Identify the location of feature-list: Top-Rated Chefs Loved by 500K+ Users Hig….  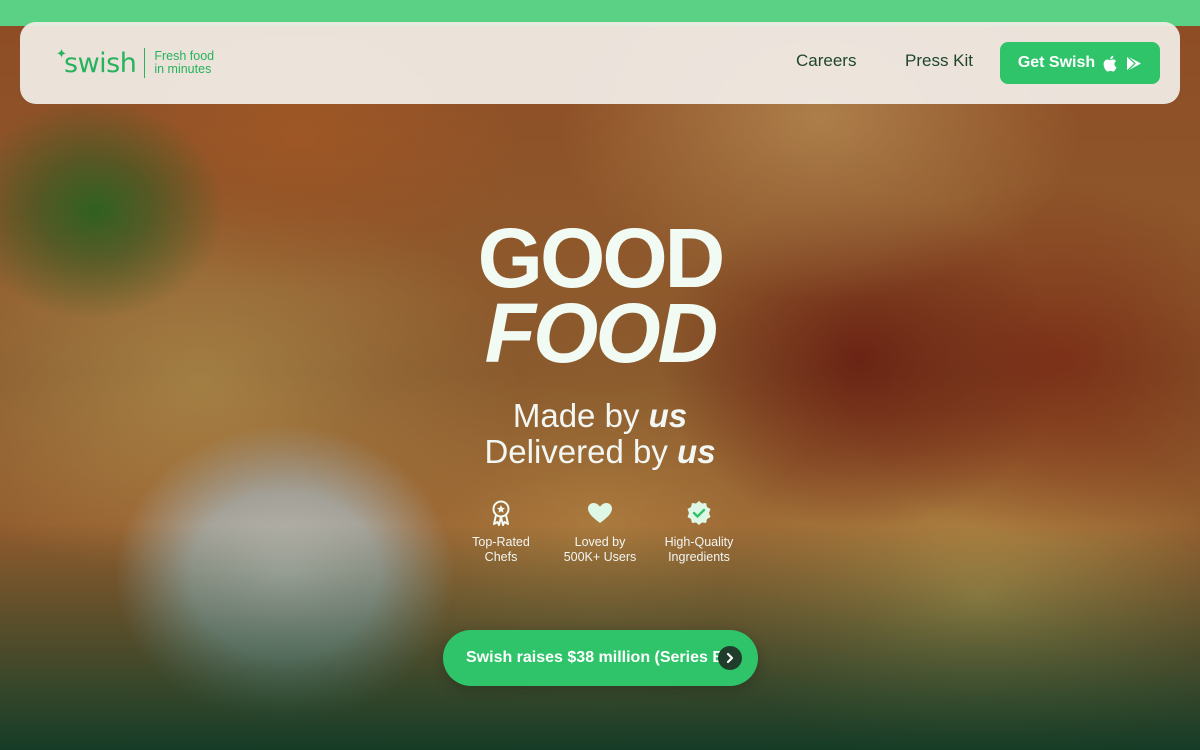
(600, 538).